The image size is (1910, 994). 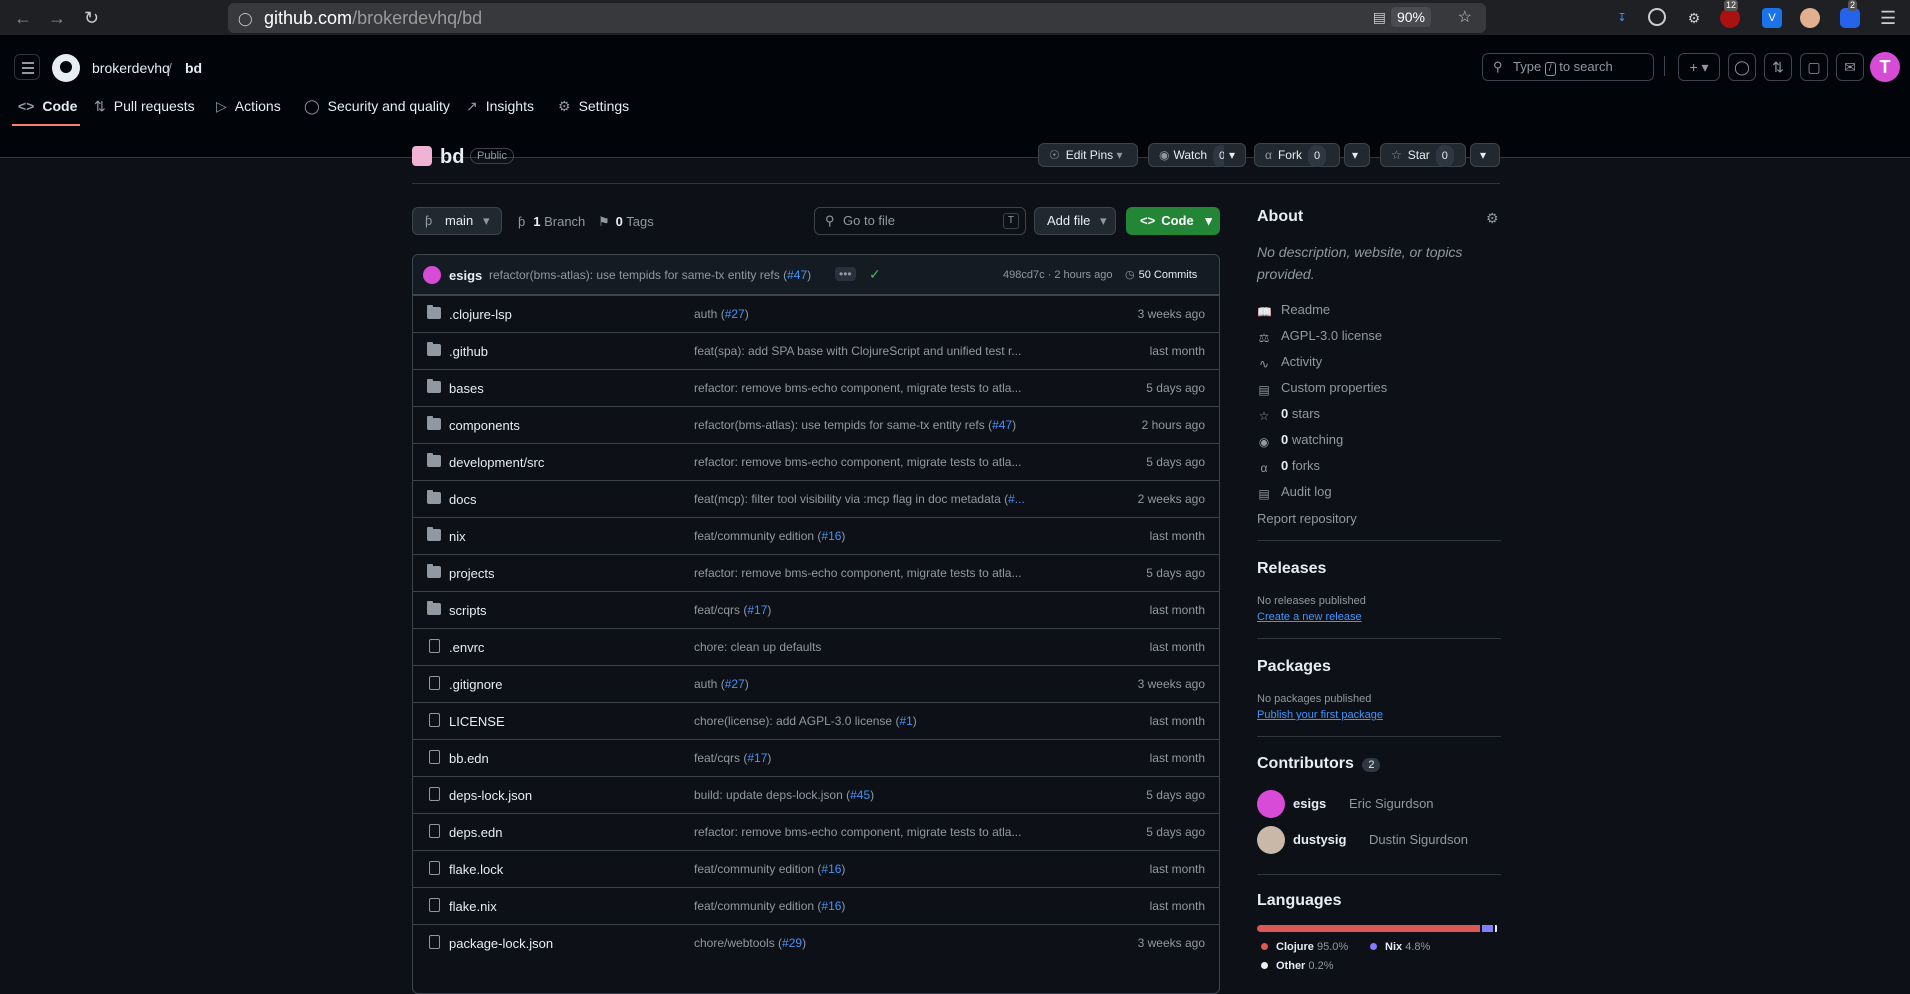 I want to click on hamburger-menu-button, so click(x=27, y=67).